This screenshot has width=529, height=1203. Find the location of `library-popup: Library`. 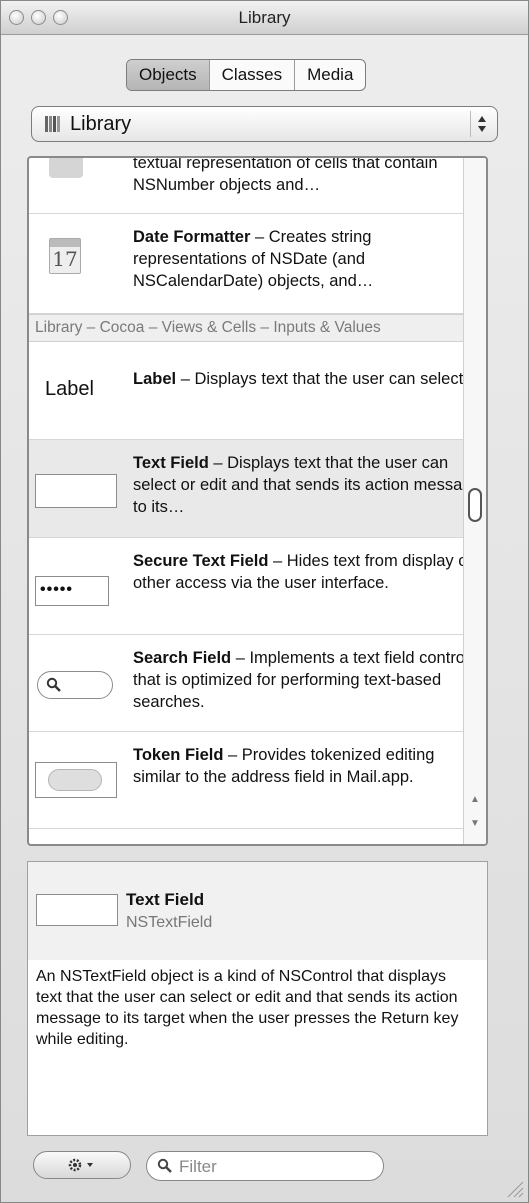

library-popup: Library is located at coordinates (264, 124).